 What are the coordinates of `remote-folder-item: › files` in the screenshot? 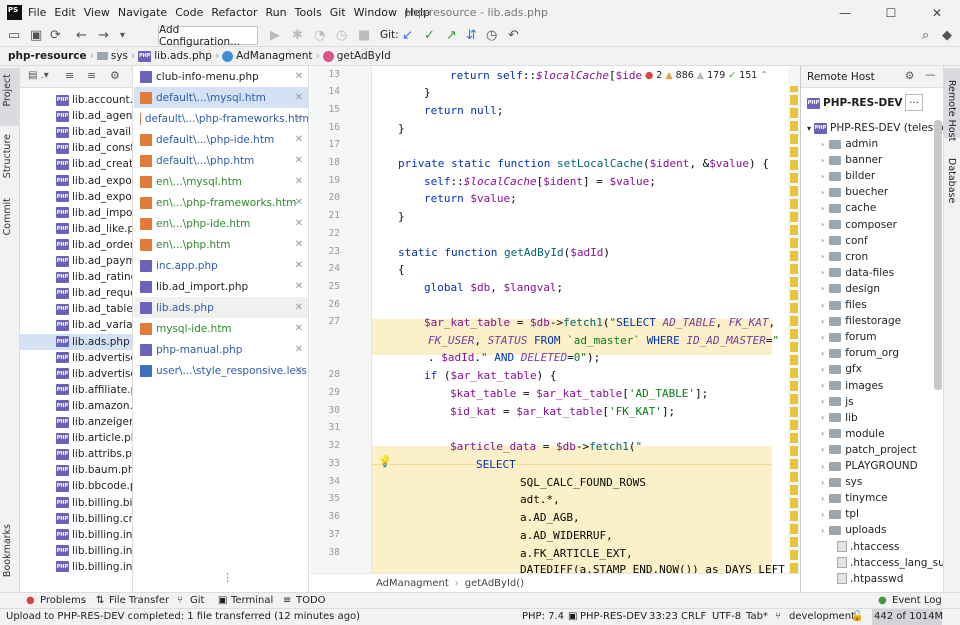 It's located at (844, 305).